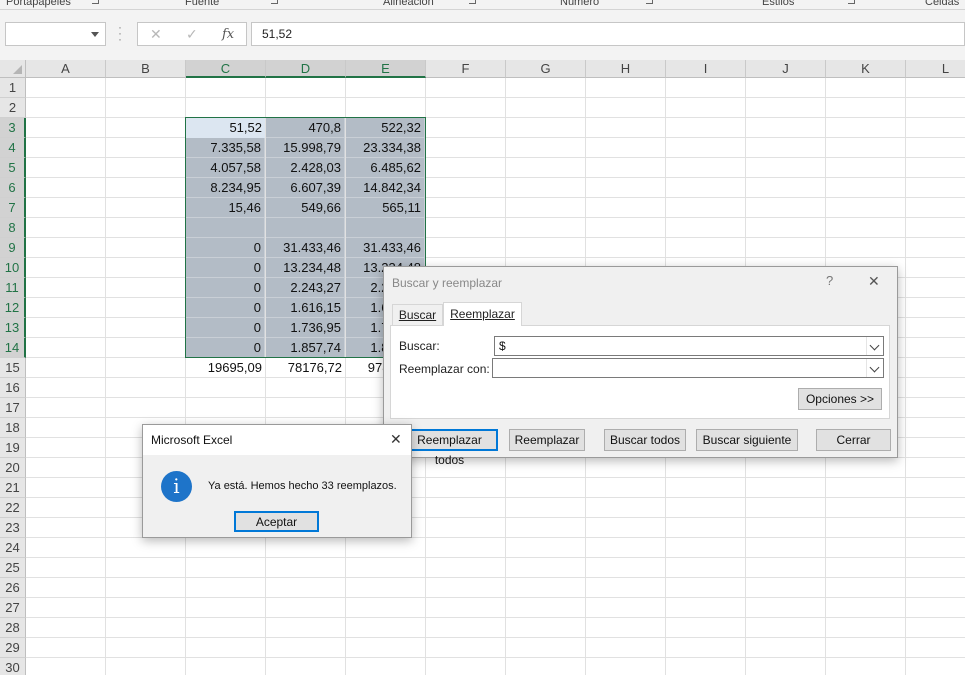 This screenshot has width=965, height=675. What do you see at coordinates (305, 288) in the screenshot?
I see `cell-D11: 2.243,27` at bounding box center [305, 288].